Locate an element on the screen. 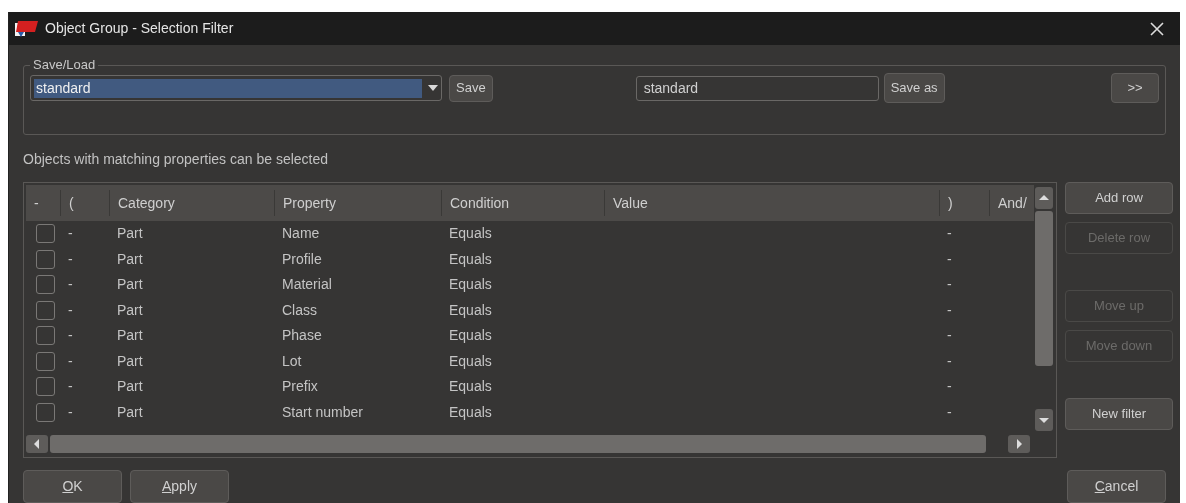 The height and width of the screenshot is (503, 1186). table-cell-text: Class is located at coordinates (299, 310).